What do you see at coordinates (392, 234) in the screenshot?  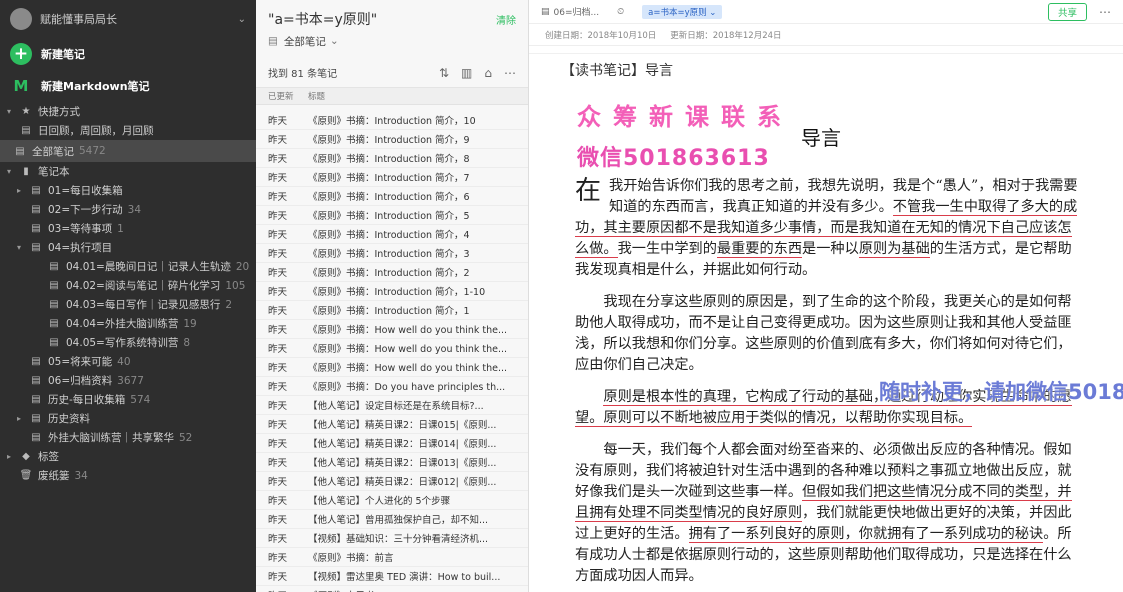 I see `list-item: 昨天 《原则》书摘：Introduction 简介，4` at bounding box center [392, 234].